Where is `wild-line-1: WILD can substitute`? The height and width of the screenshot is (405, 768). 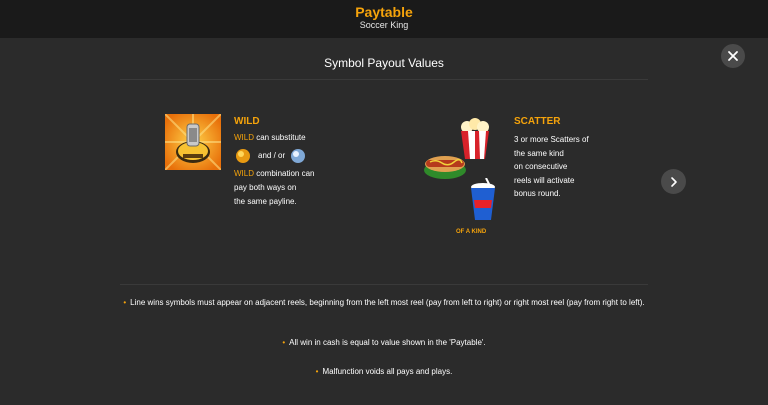
wild-line-1: WILD can substitute is located at coordinates (274, 138).